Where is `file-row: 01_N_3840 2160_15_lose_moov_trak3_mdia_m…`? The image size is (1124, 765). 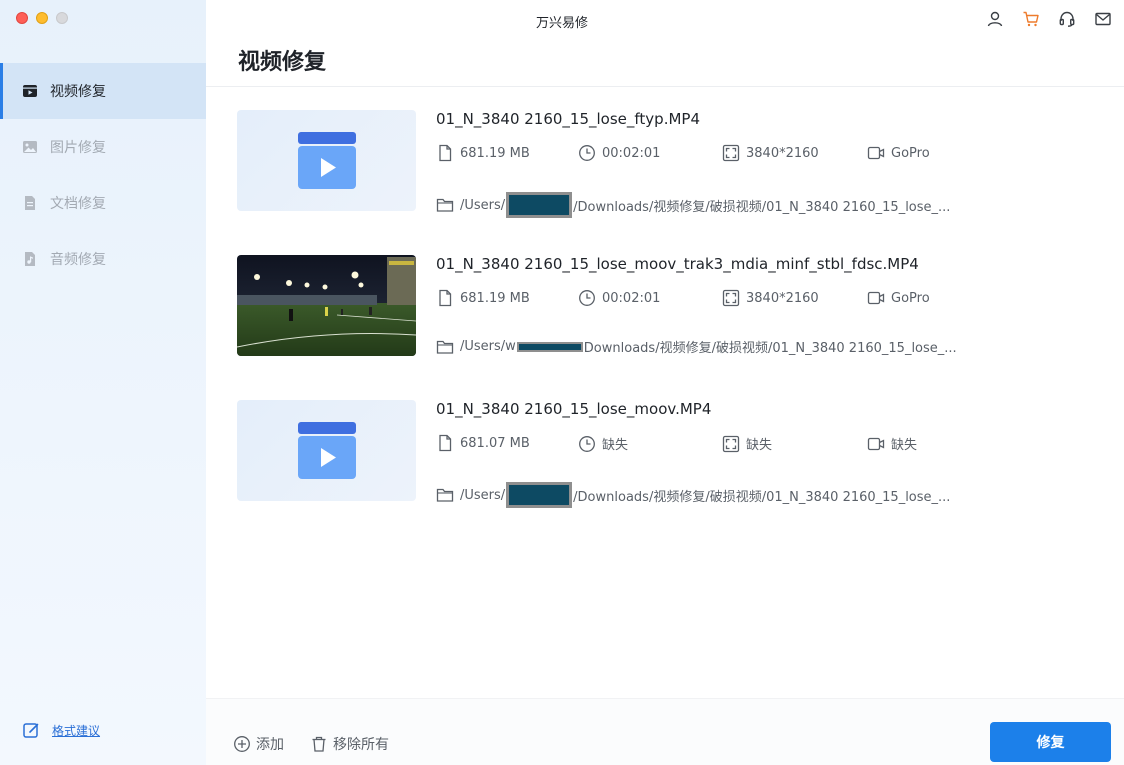 file-row: 01_N_3840 2160_15_lose_moov_trak3_mdia_m… is located at coordinates (672, 327).